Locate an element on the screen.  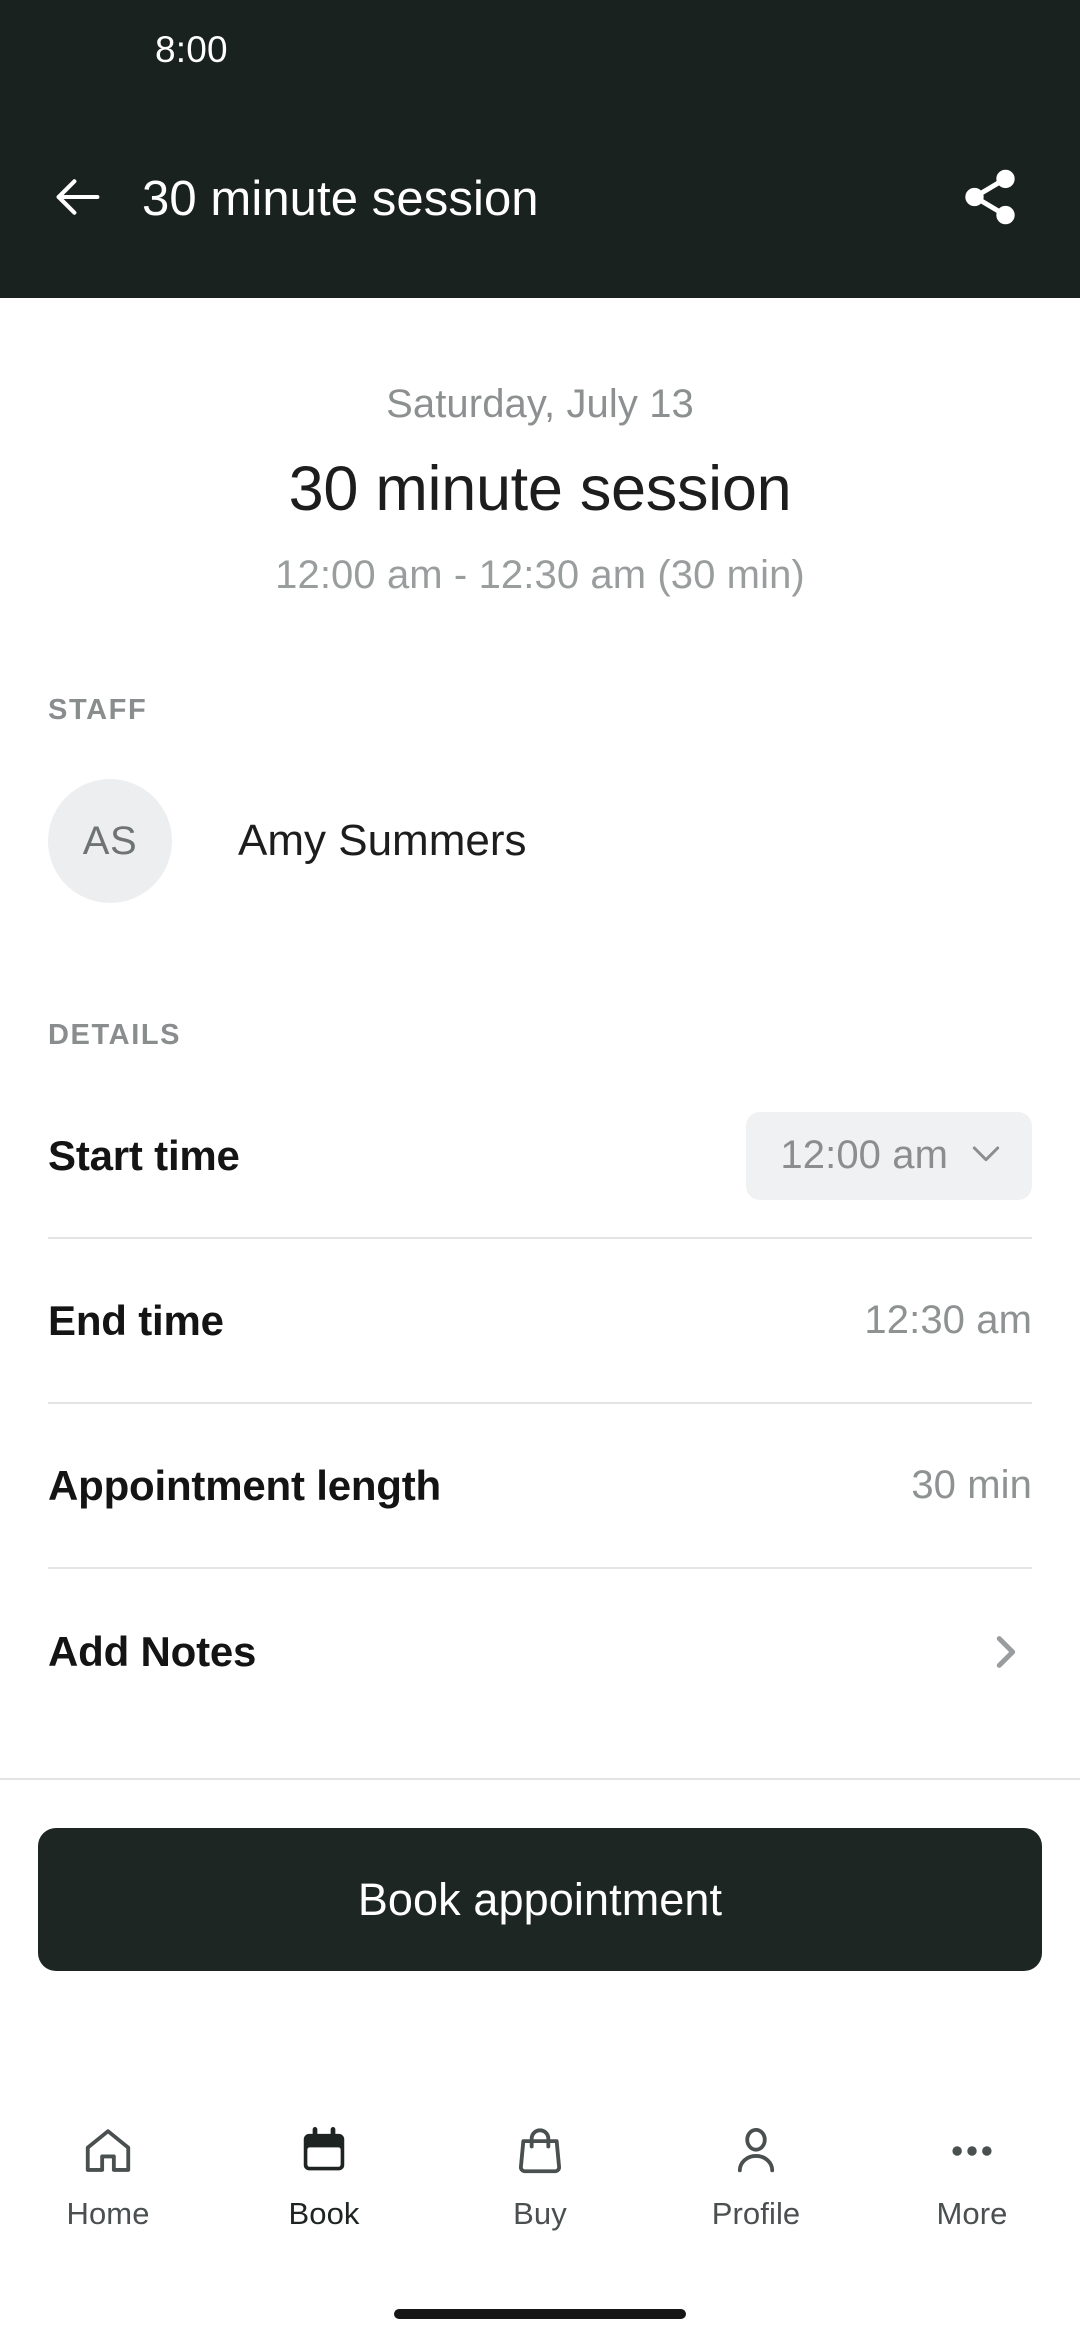
nav-item-profile: Profile is located at coordinates (756, 2176).